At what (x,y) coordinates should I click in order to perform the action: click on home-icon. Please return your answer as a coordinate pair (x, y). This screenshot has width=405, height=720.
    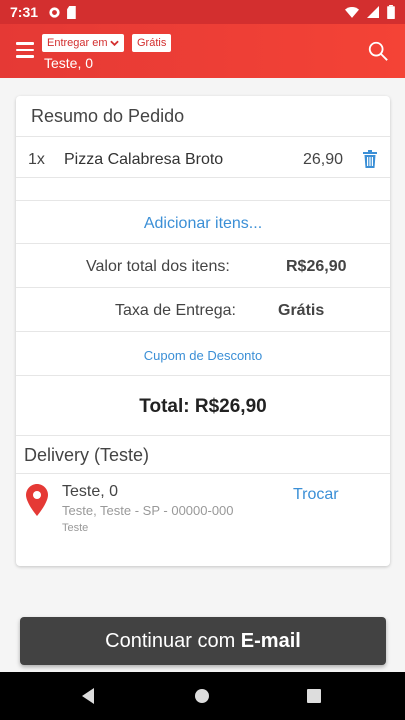
    Looking at the image, I should click on (202, 696).